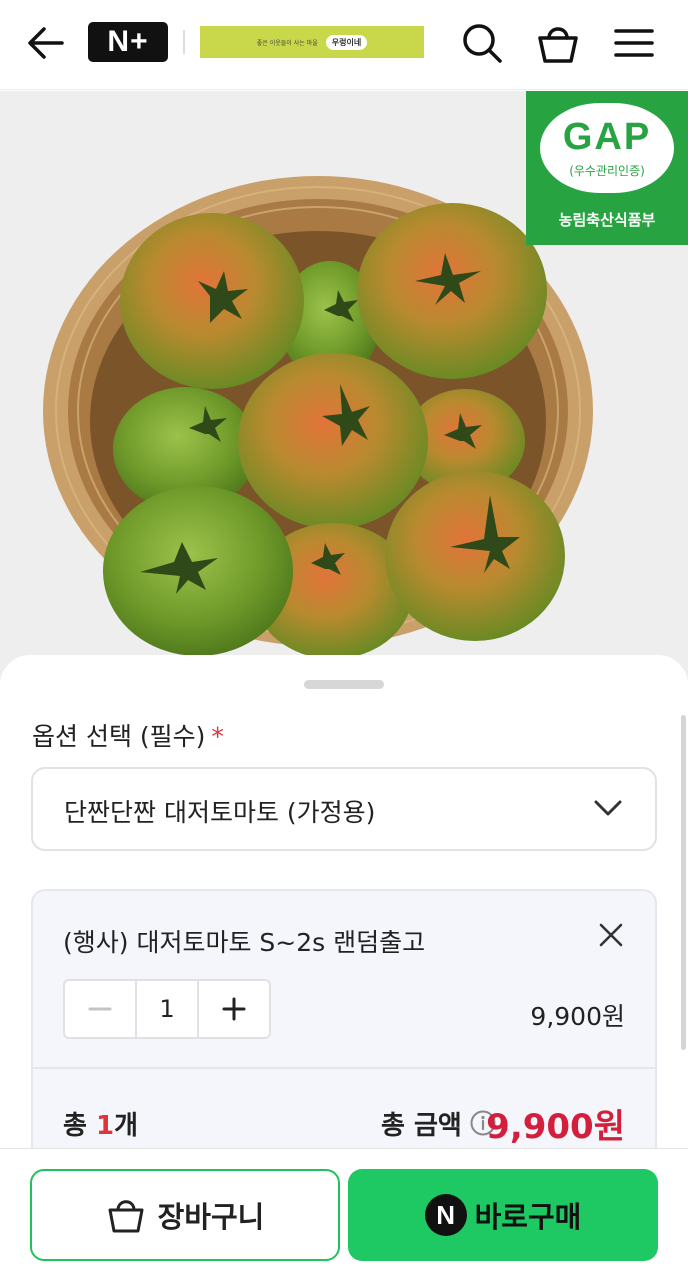  I want to click on search-icon, so click(482, 43).